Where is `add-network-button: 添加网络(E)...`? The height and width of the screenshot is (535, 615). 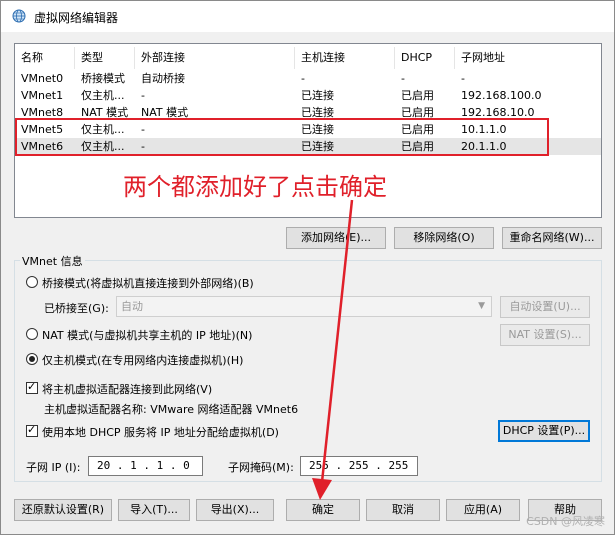
add-network-button: 添加网络(E)... is located at coordinates (336, 238).